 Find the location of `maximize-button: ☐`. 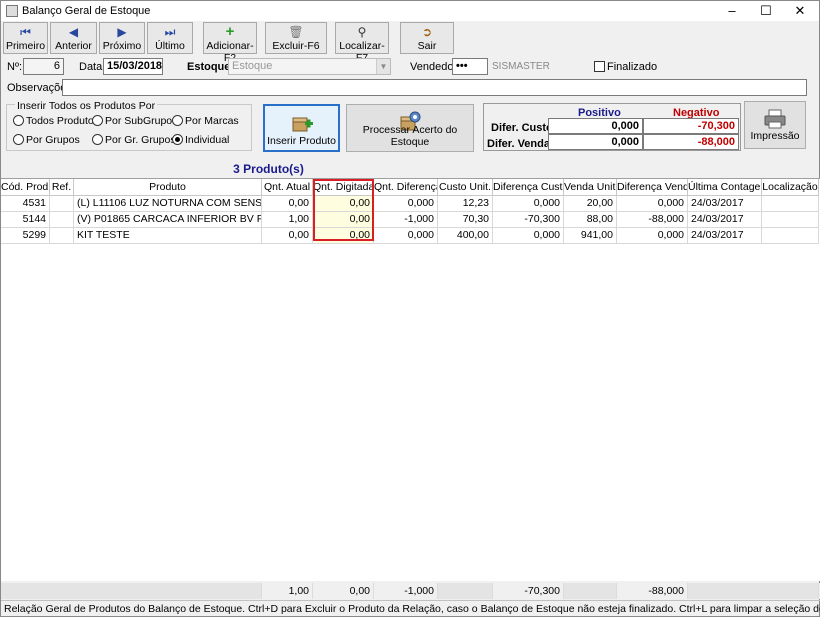

maximize-button: ☐ is located at coordinates (766, 11).